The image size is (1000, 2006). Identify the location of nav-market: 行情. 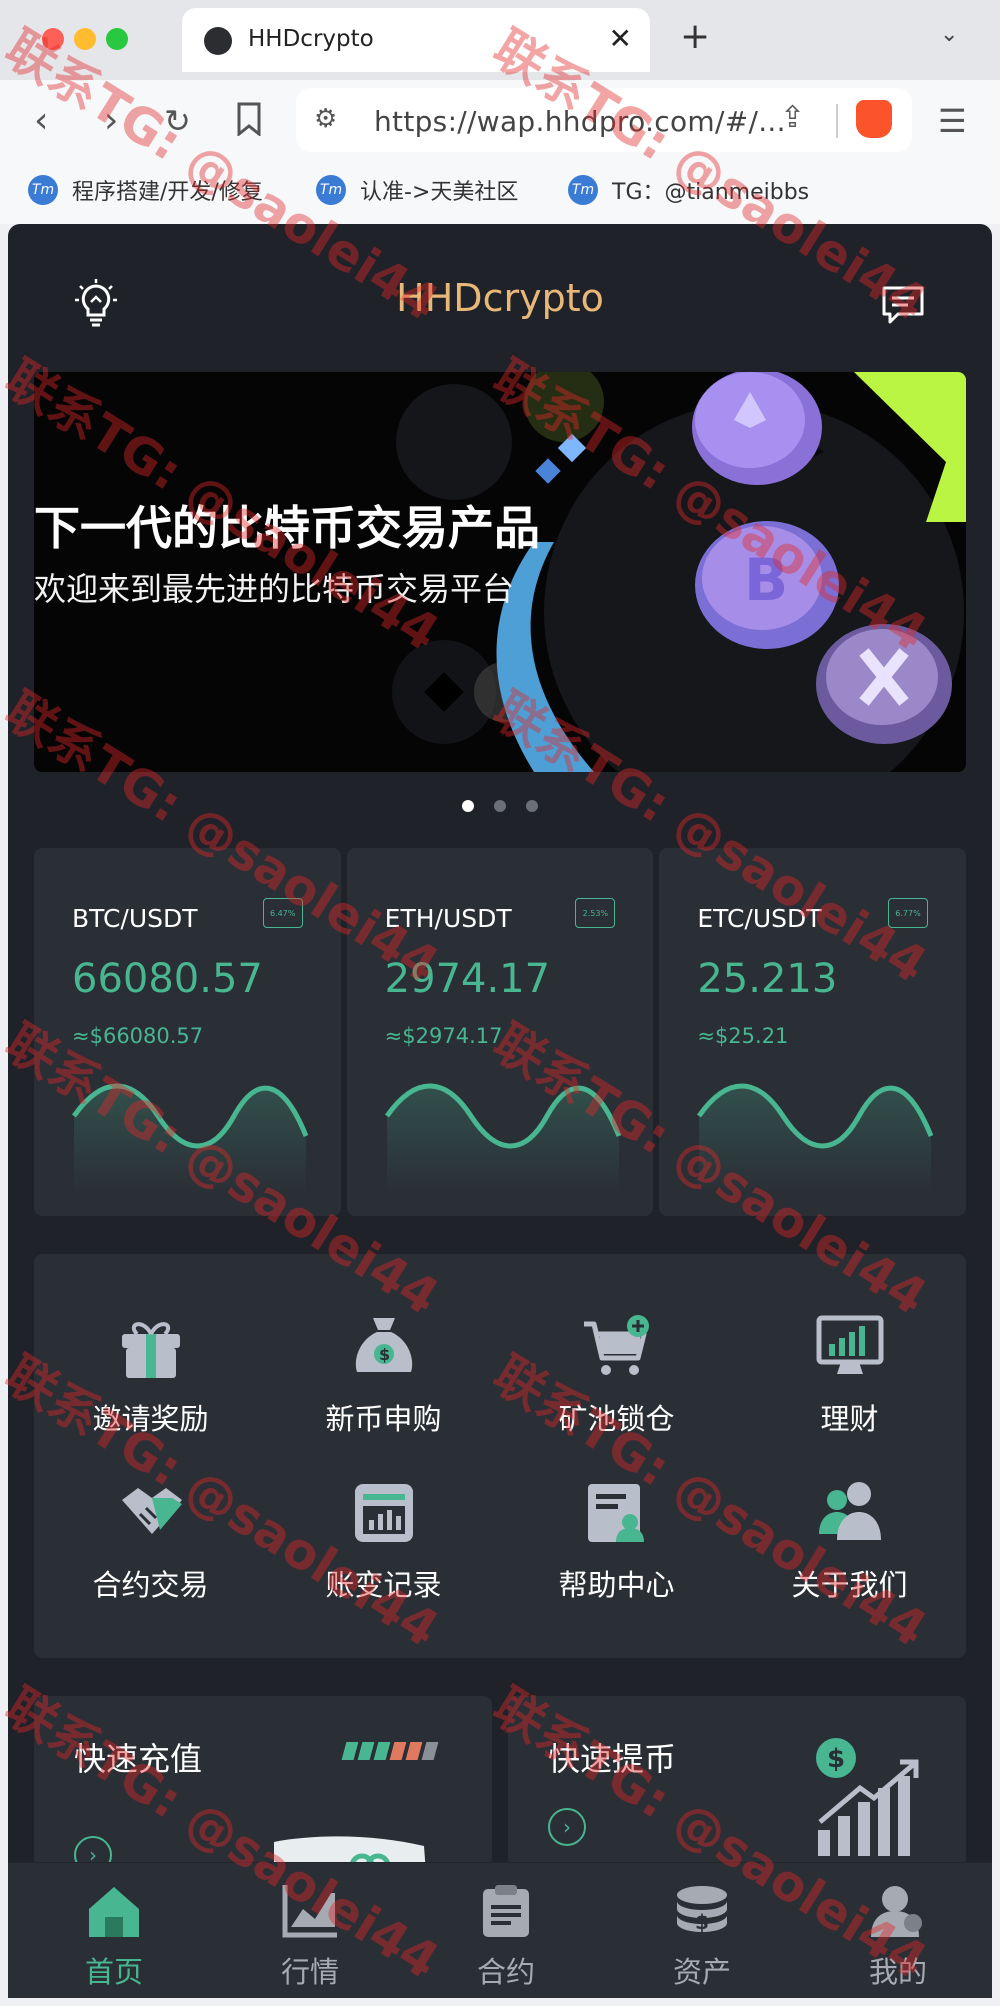
(310, 1937).